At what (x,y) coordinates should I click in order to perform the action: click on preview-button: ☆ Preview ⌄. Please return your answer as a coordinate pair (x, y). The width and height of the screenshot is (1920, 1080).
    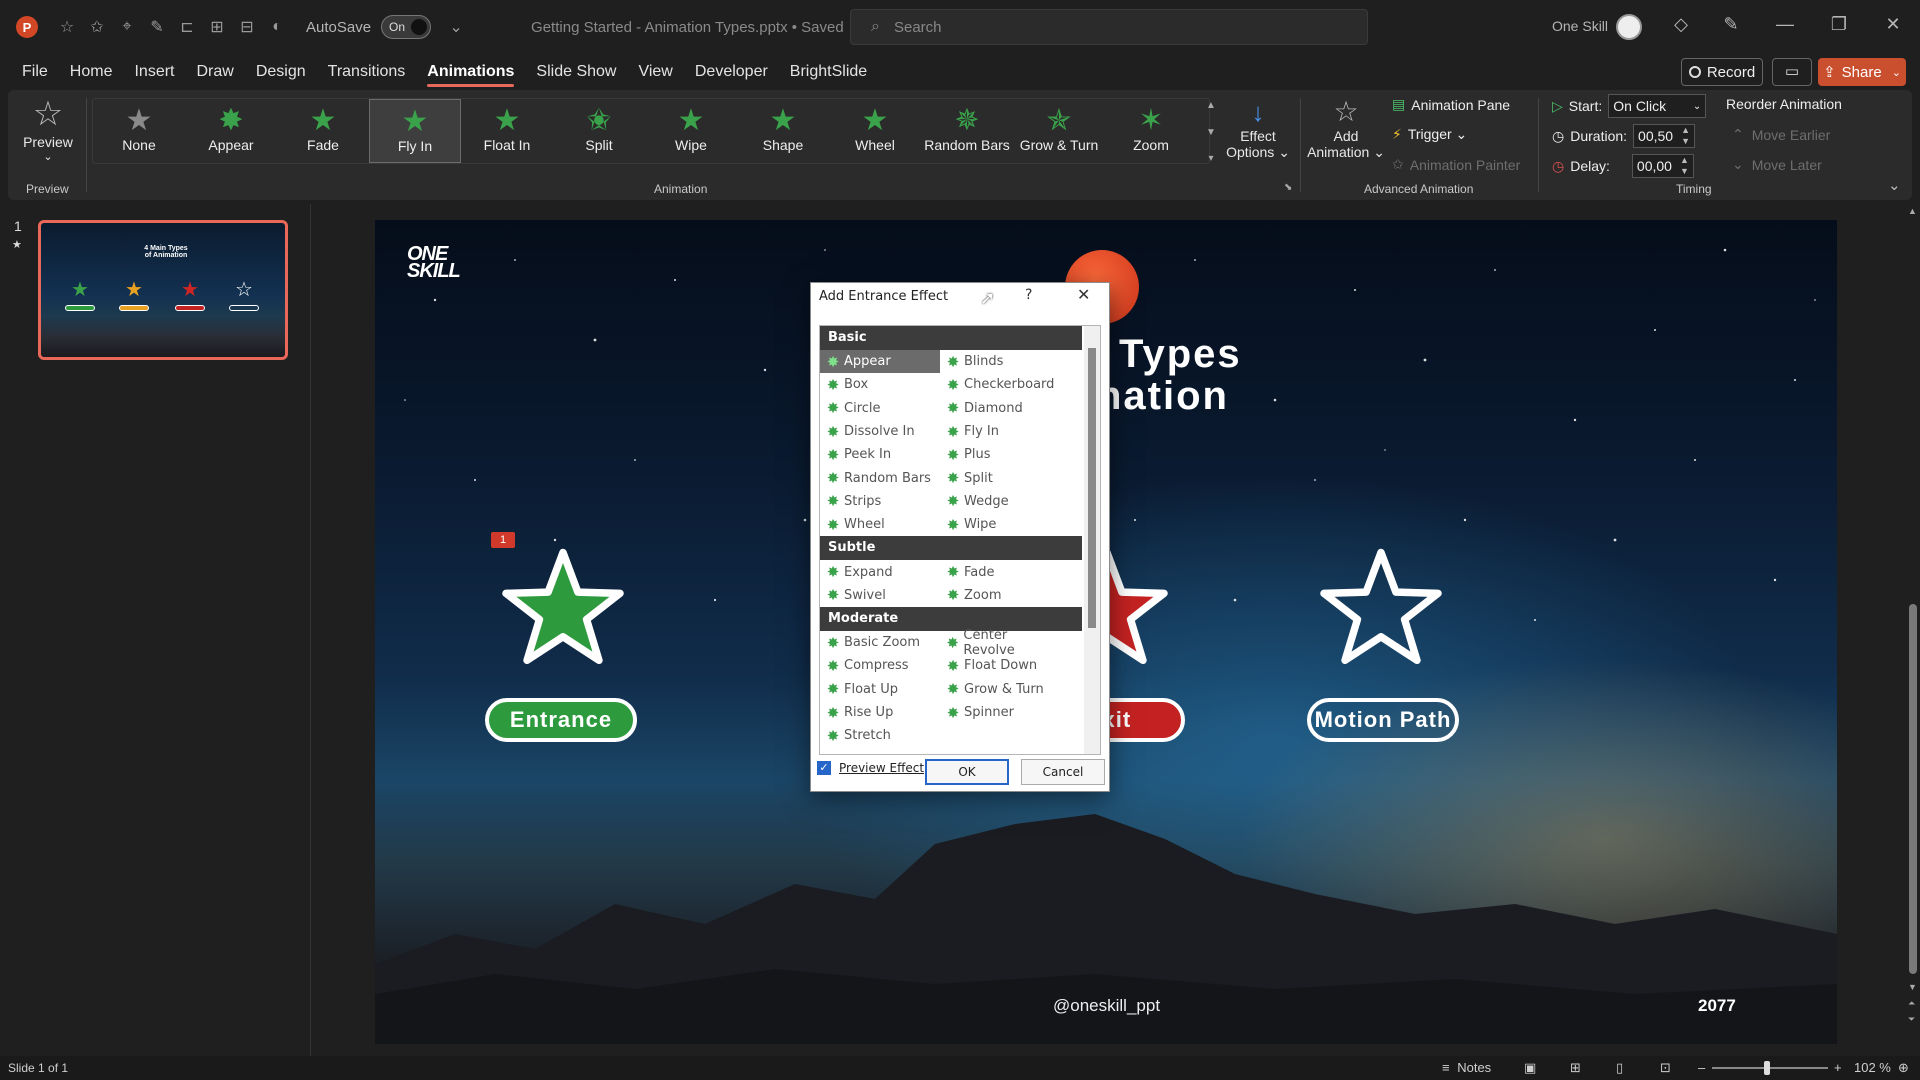
    Looking at the image, I should click on (48, 144).